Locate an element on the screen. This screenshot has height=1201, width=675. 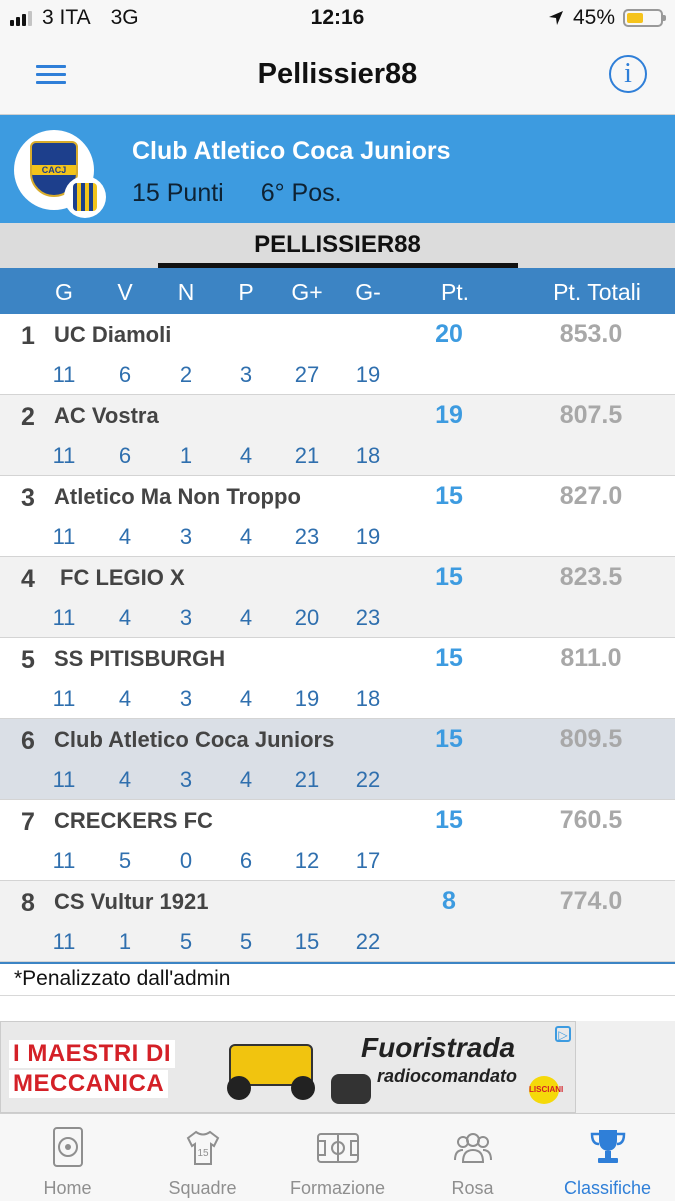
toy-car-image is located at coordinates (271, 1072).